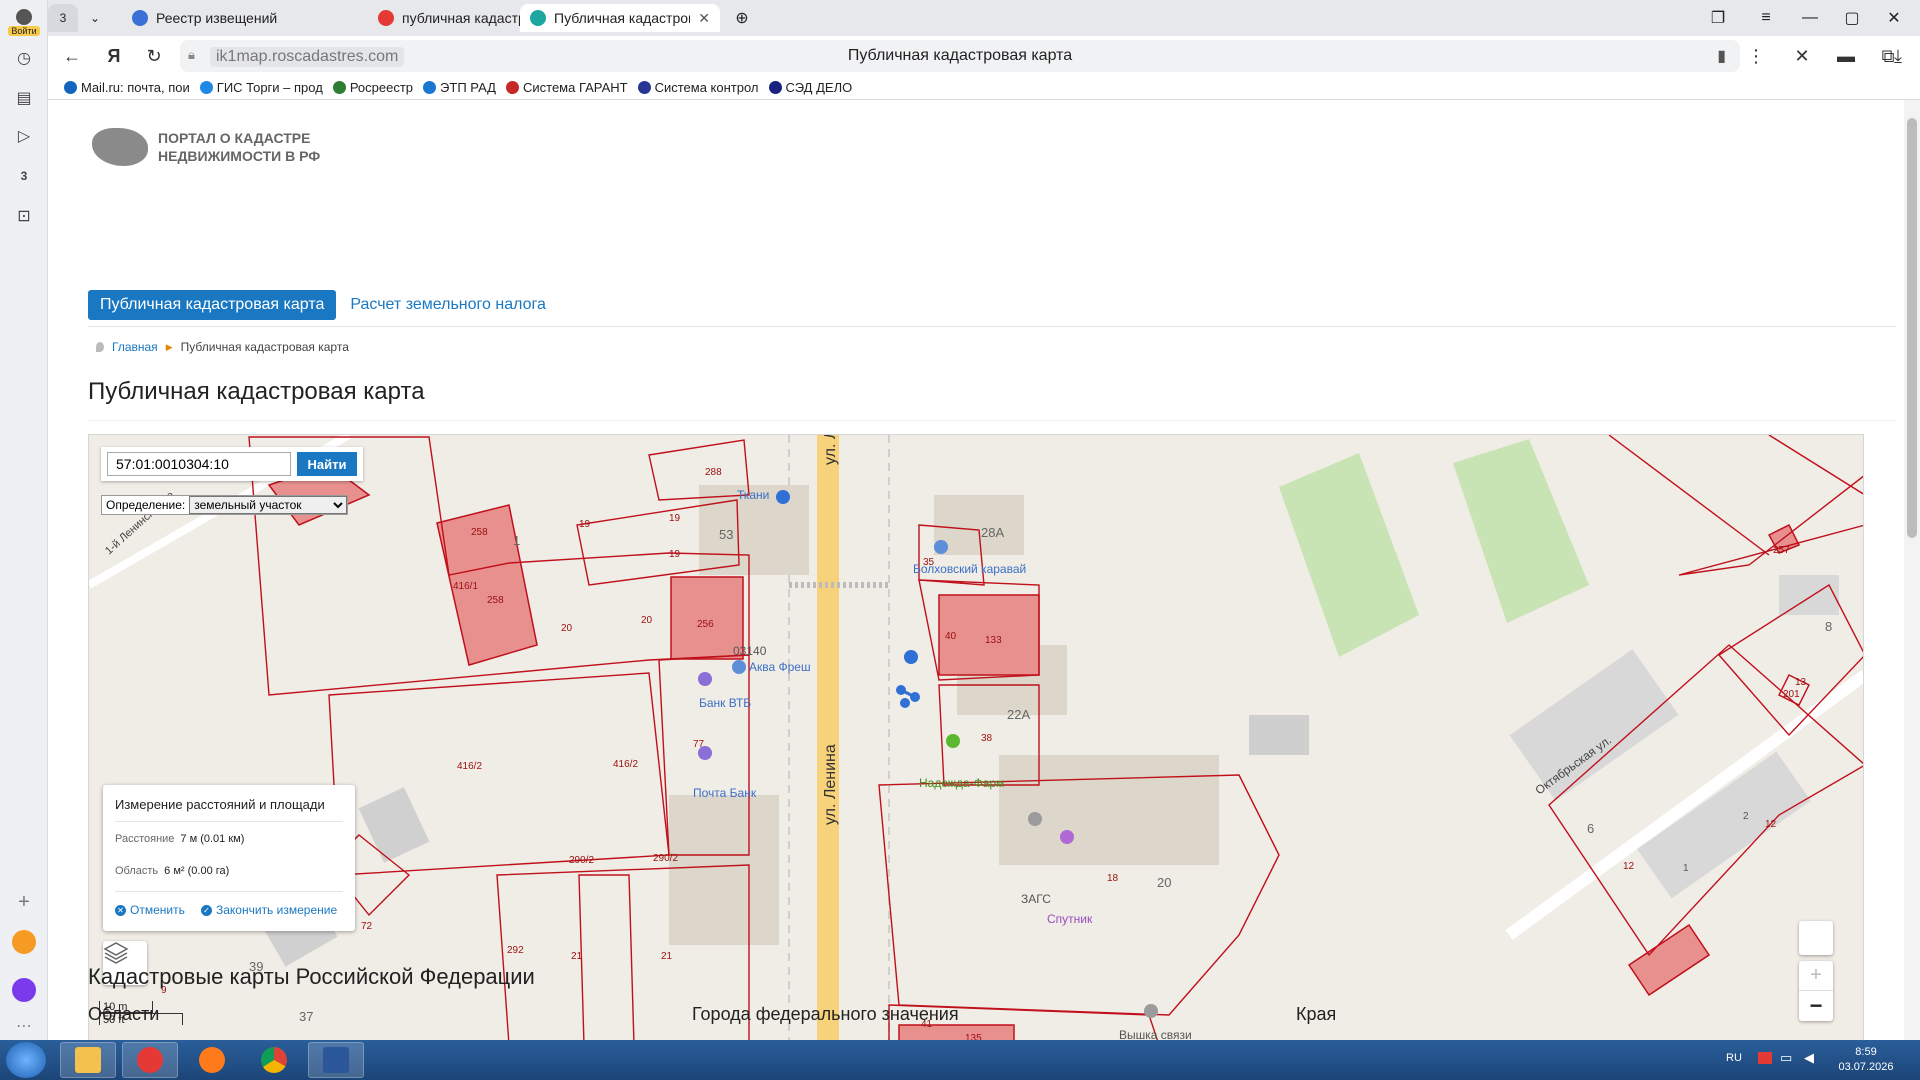 The width and height of the screenshot is (1920, 1080). Describe the element at coordinates (1810, 18) in the screenshot. I see `minimize-button: —` at that location.